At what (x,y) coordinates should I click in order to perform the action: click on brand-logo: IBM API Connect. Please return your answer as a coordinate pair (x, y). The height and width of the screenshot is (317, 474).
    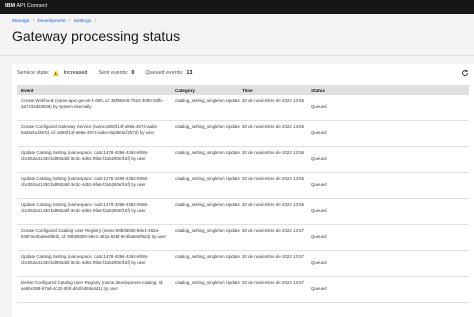
    Looking at the image, I should click on (26, 6).